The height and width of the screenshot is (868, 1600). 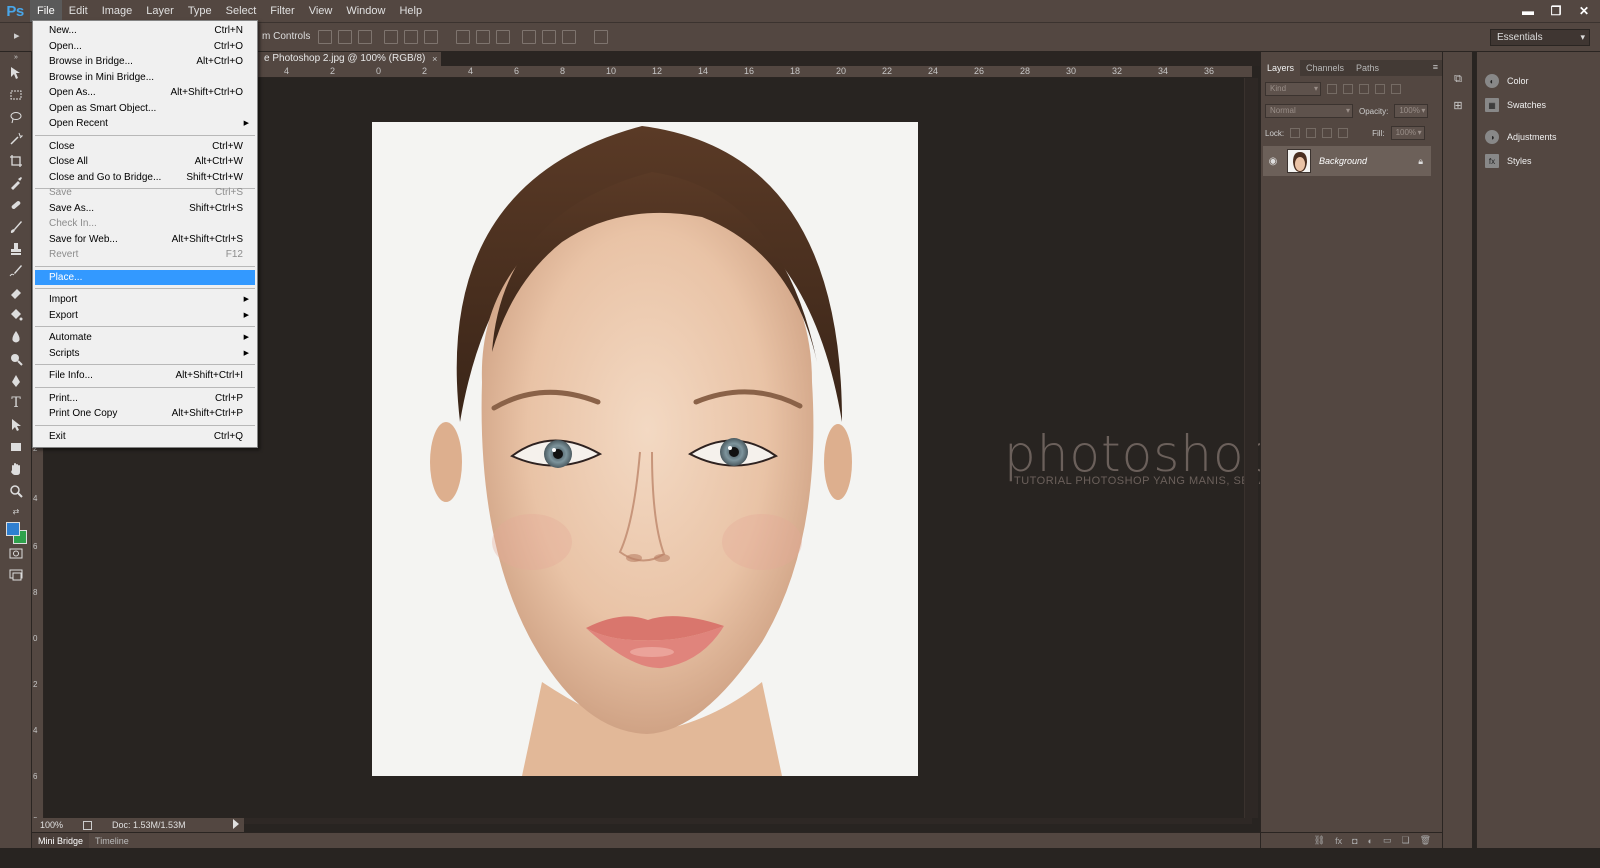 What do you see at coordinates (145, 299) in the screenshot?
I see `file-menu-item-import: Import ▶` at bounding box center [145, 299].